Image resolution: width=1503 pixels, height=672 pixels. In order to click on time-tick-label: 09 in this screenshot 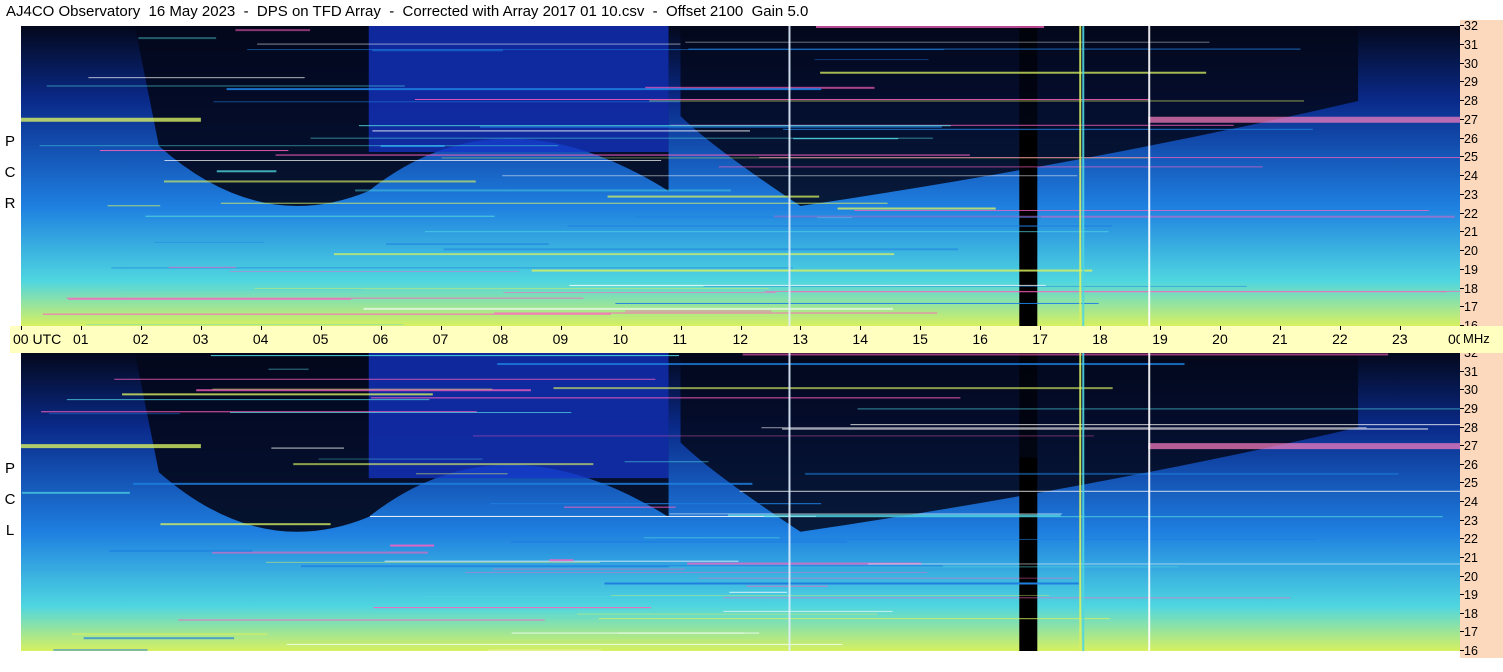, I will do `click(560, 339)`.